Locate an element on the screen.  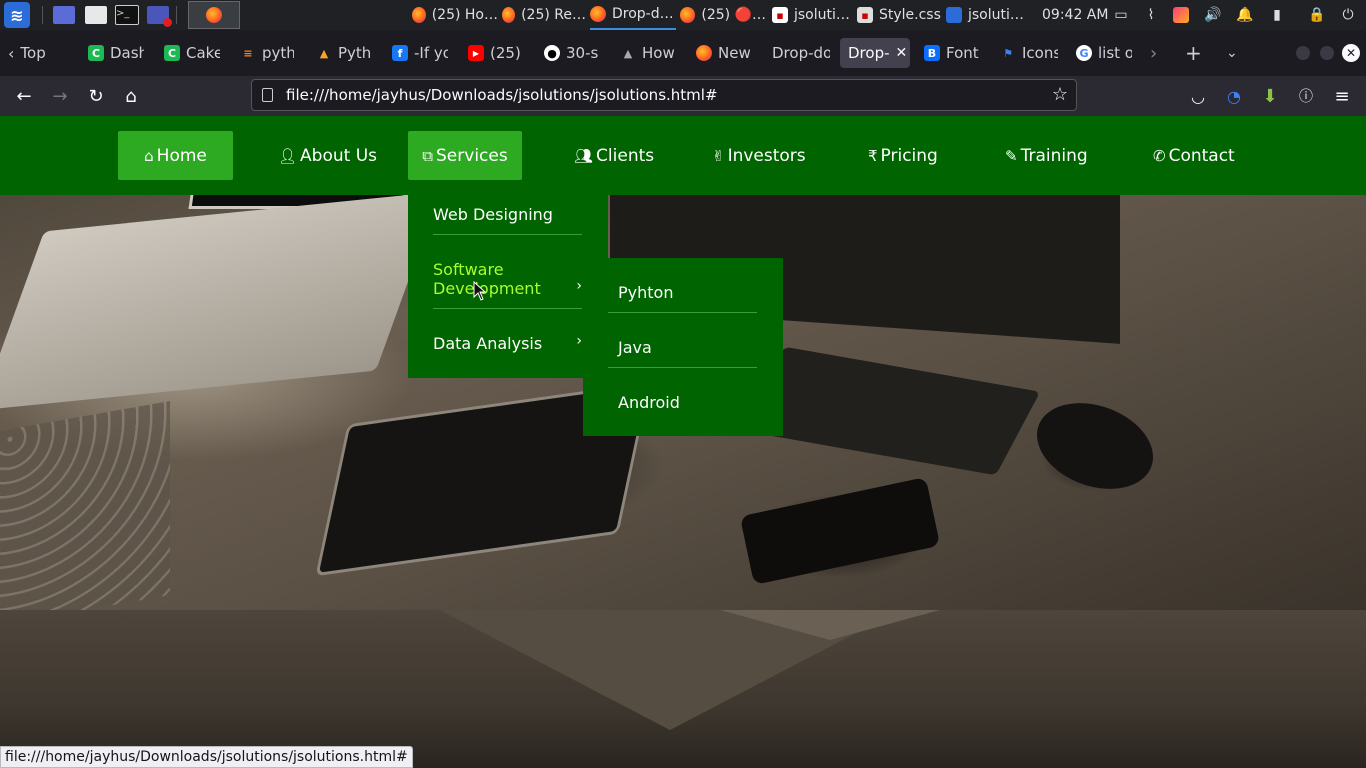
tab-stackoverflow: ≡ pyth is located at coordinates (267, 53).